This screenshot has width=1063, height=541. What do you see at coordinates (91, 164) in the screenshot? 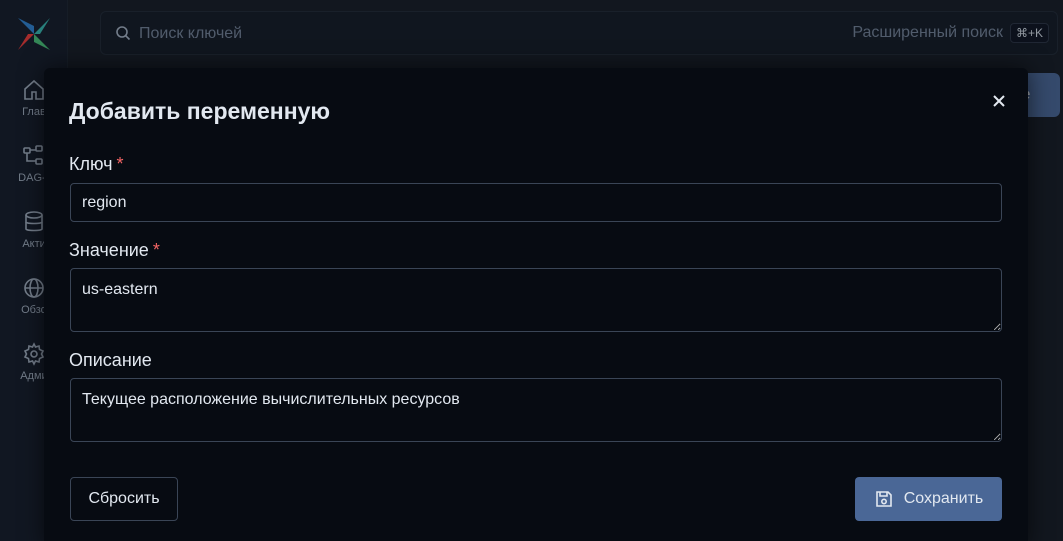
I see `key-label-text: Ключ` at bounding box center [91, 164].